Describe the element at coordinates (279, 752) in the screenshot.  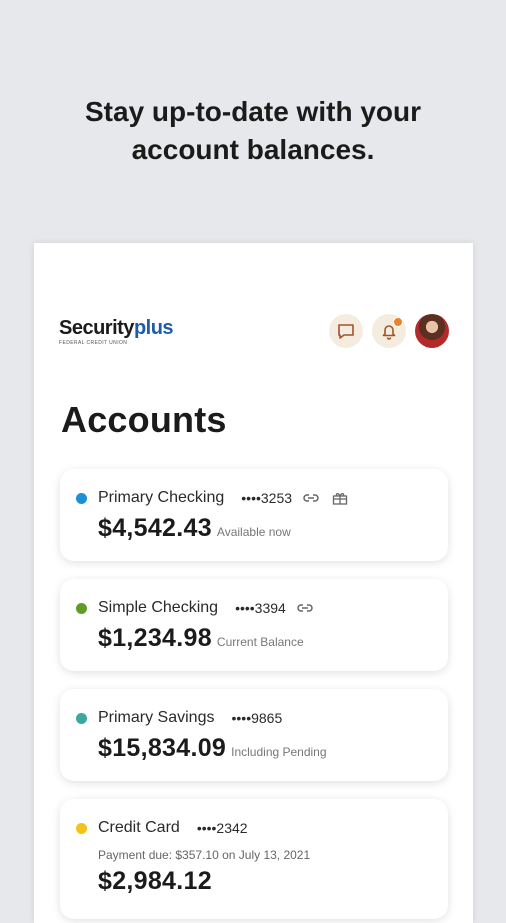
I see `balance-label: Including Pending` at that location.